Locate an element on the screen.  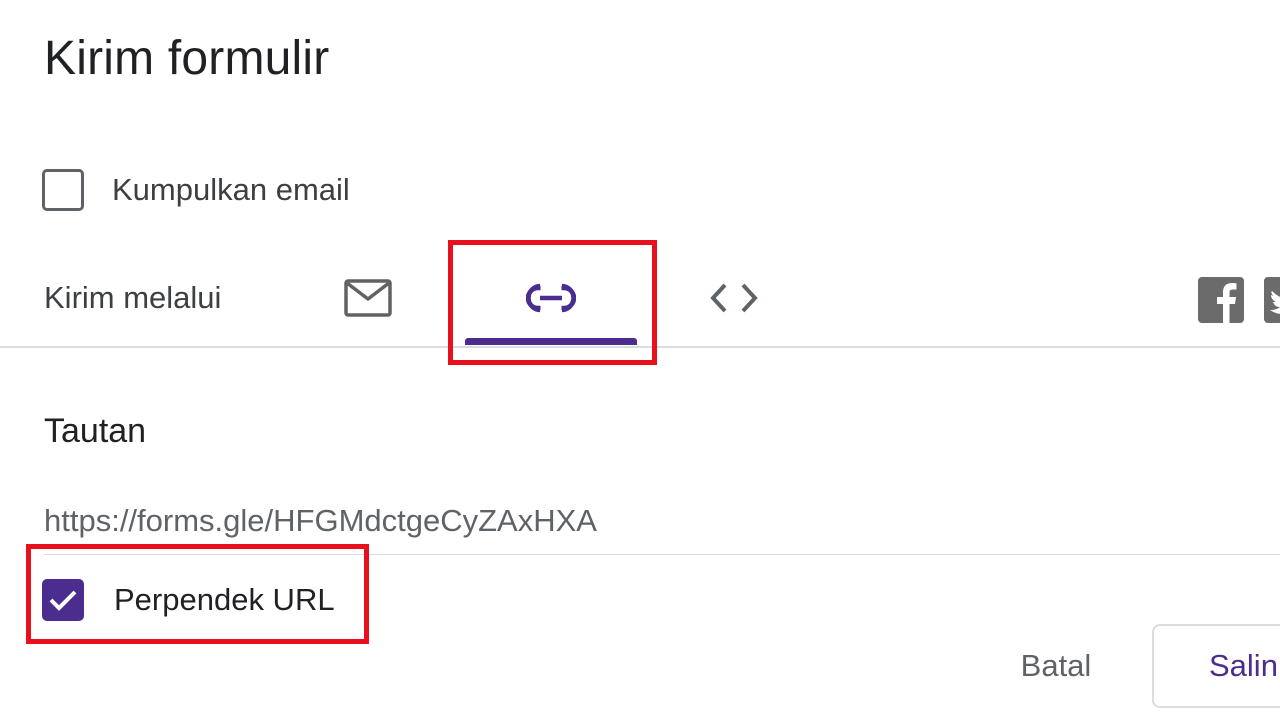
highlight-shorten-url is located at coordinates (197, 594).